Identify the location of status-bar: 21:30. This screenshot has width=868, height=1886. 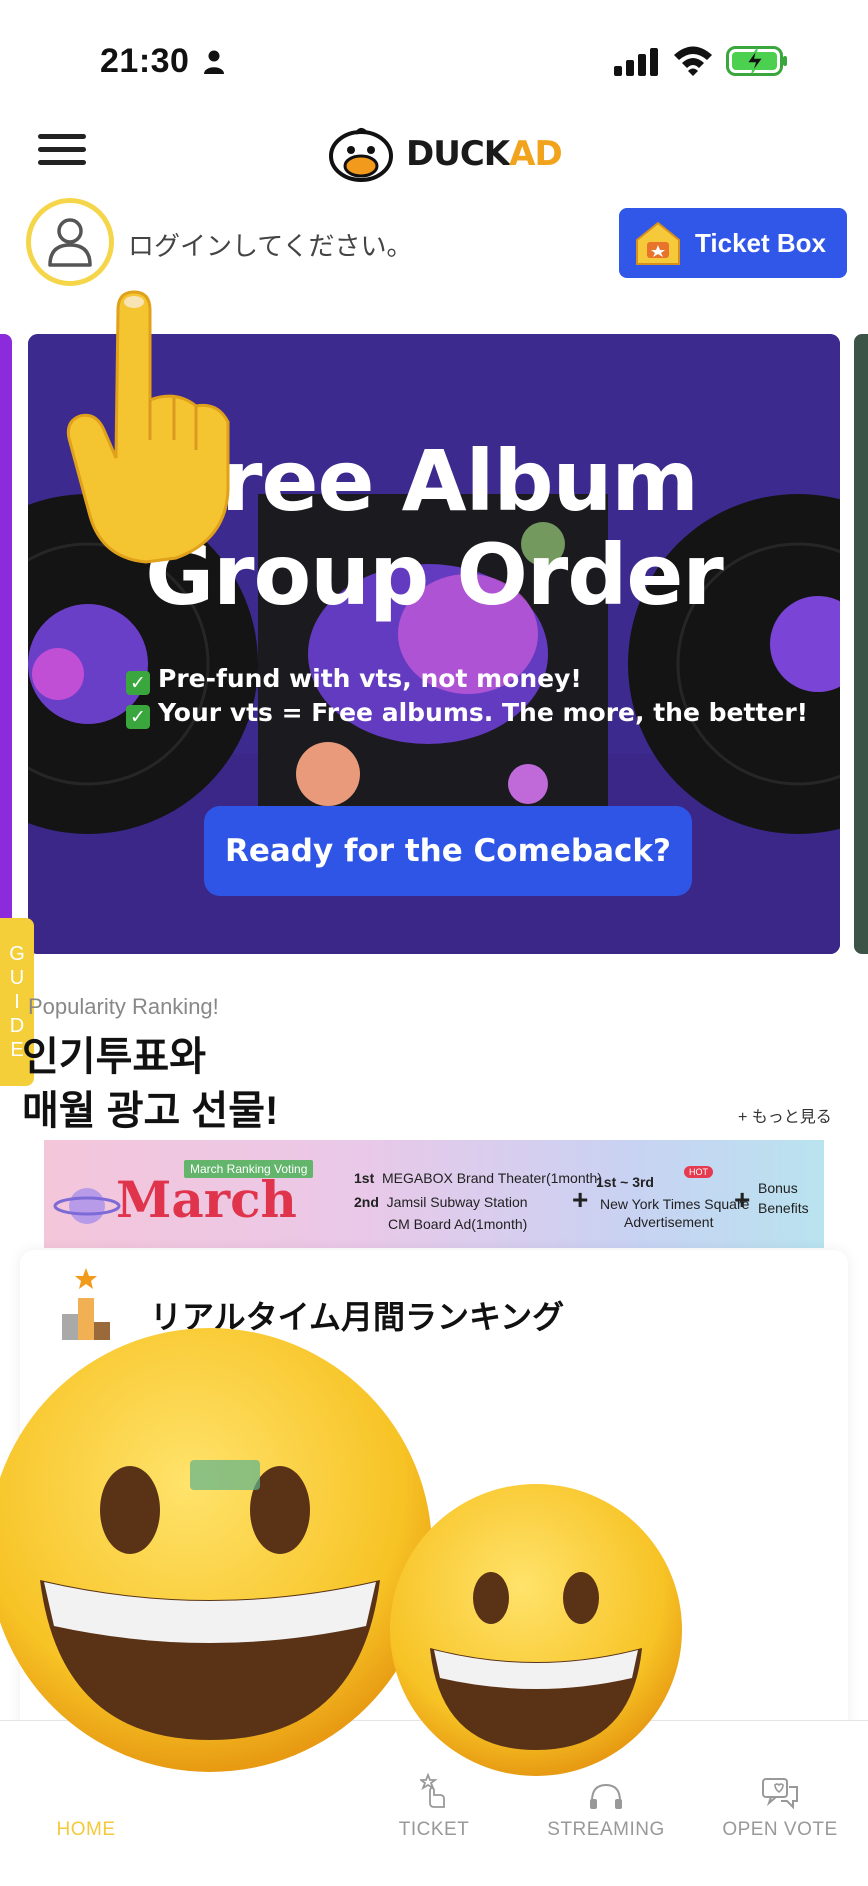
(434, 60).